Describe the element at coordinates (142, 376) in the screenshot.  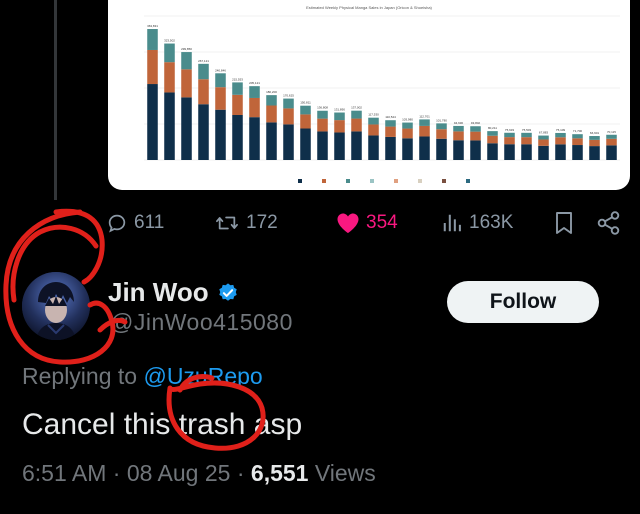
I see `replying-to-line: Replying to @UzuRepo` at that location.